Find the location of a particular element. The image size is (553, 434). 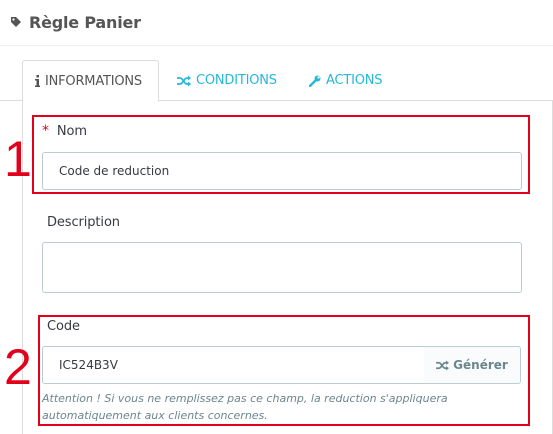

tab-conditions: CONDITIONS is located at coordinates (227, 80).